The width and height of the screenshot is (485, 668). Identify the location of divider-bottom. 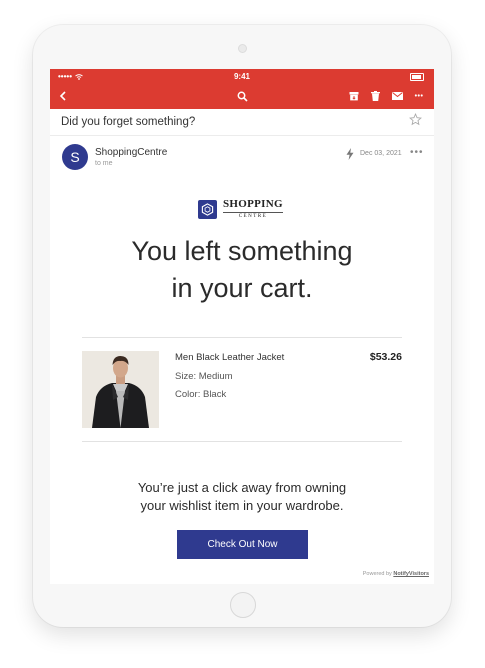
(242, 441).